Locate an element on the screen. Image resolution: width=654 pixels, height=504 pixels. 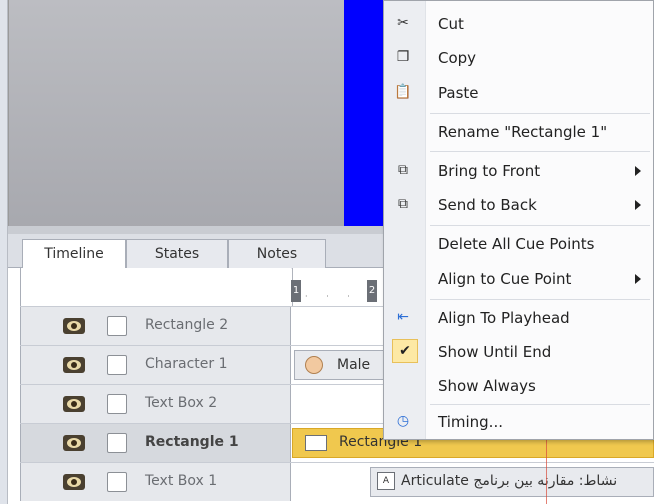
menu-item-bring-to-front: ⧉ Bring to Front is located at coordinates (519, 170).